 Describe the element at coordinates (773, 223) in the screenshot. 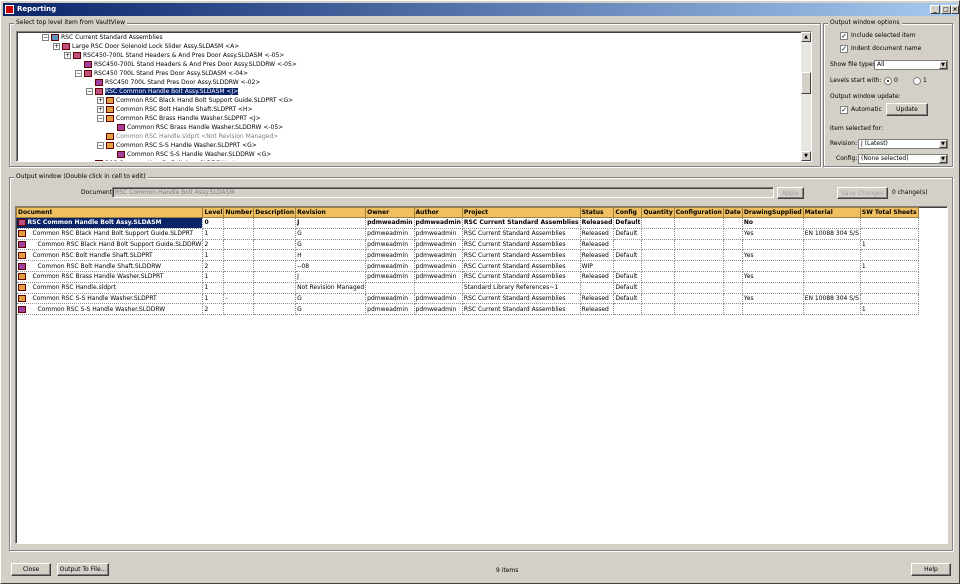

I see `table-cell: No` at that location.